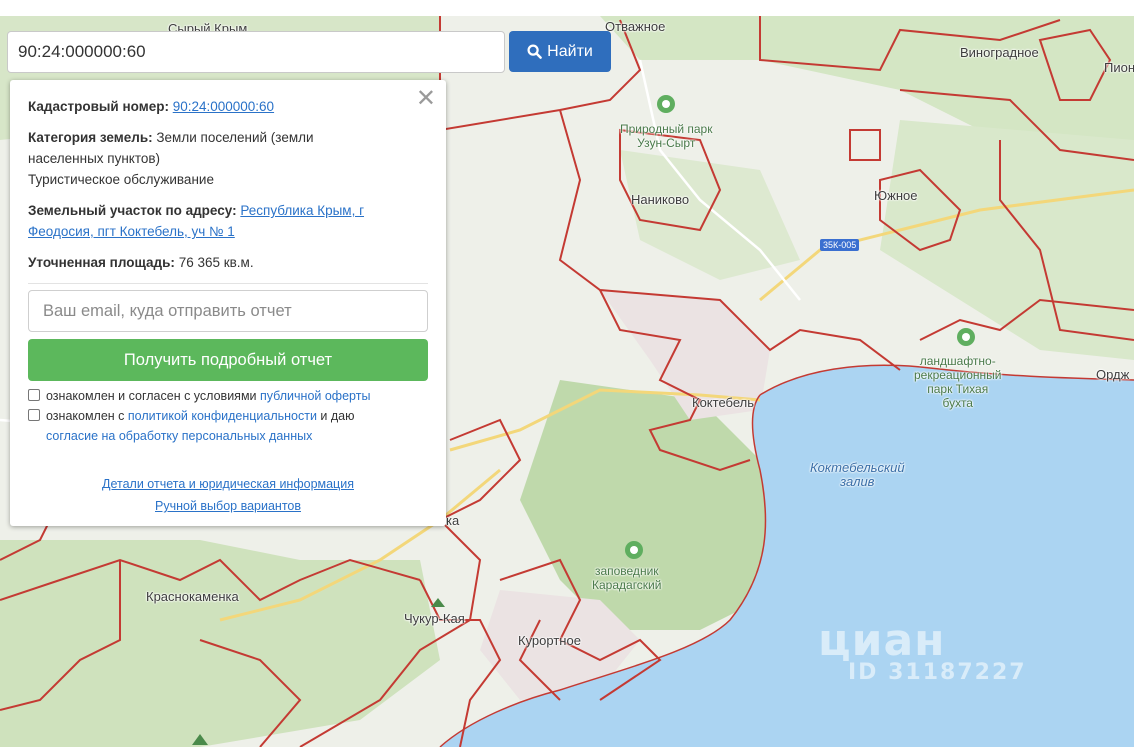 The height and width of the screenshot is (747, 1134). I want to click on search-icon, so click(534, 51).